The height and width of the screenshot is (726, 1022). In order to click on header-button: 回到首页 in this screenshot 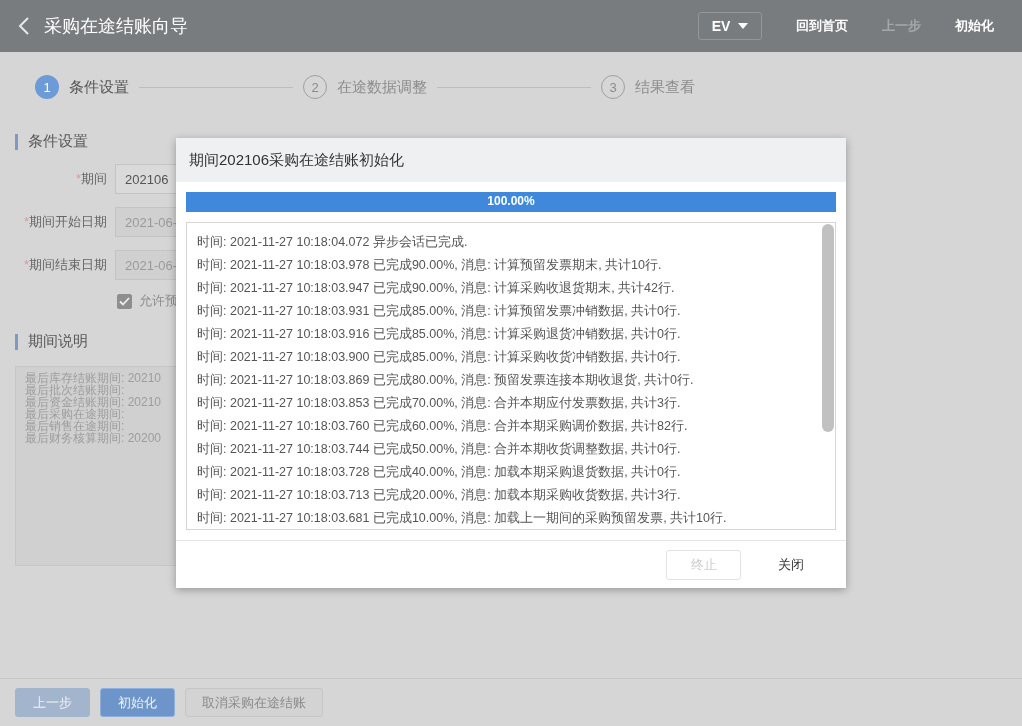, I will do `click(822, 26)`.